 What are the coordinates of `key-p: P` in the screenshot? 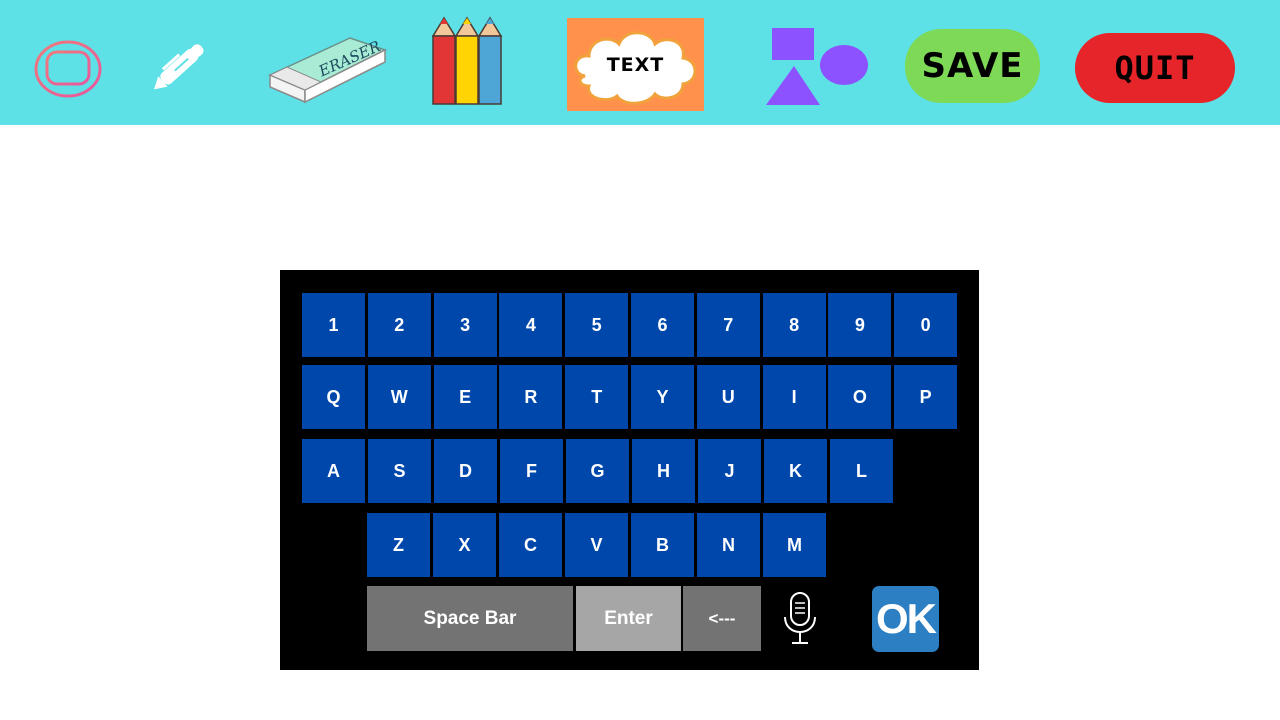 It's located at (926, 397).